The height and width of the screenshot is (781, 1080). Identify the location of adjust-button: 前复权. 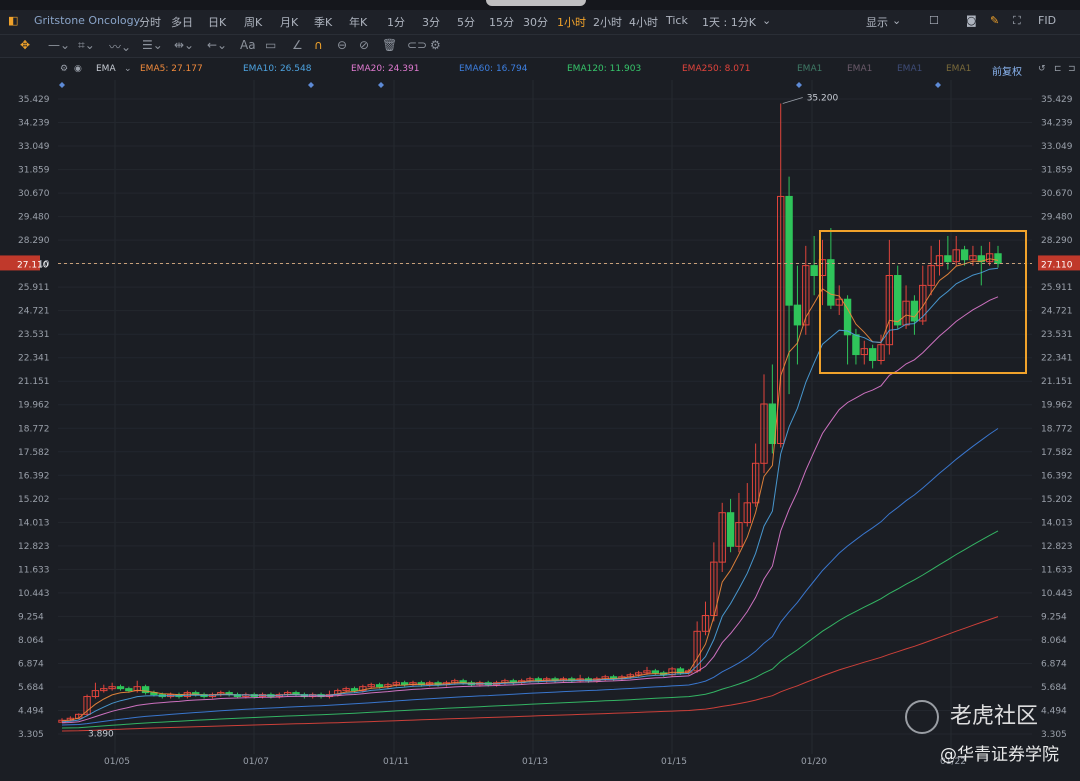
(1007, 70).